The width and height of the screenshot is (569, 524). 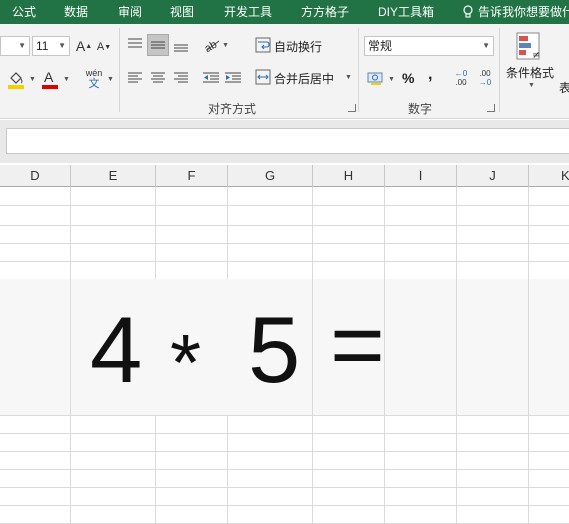 I want to click on column-header-h: H, so click(x=349, y=176).